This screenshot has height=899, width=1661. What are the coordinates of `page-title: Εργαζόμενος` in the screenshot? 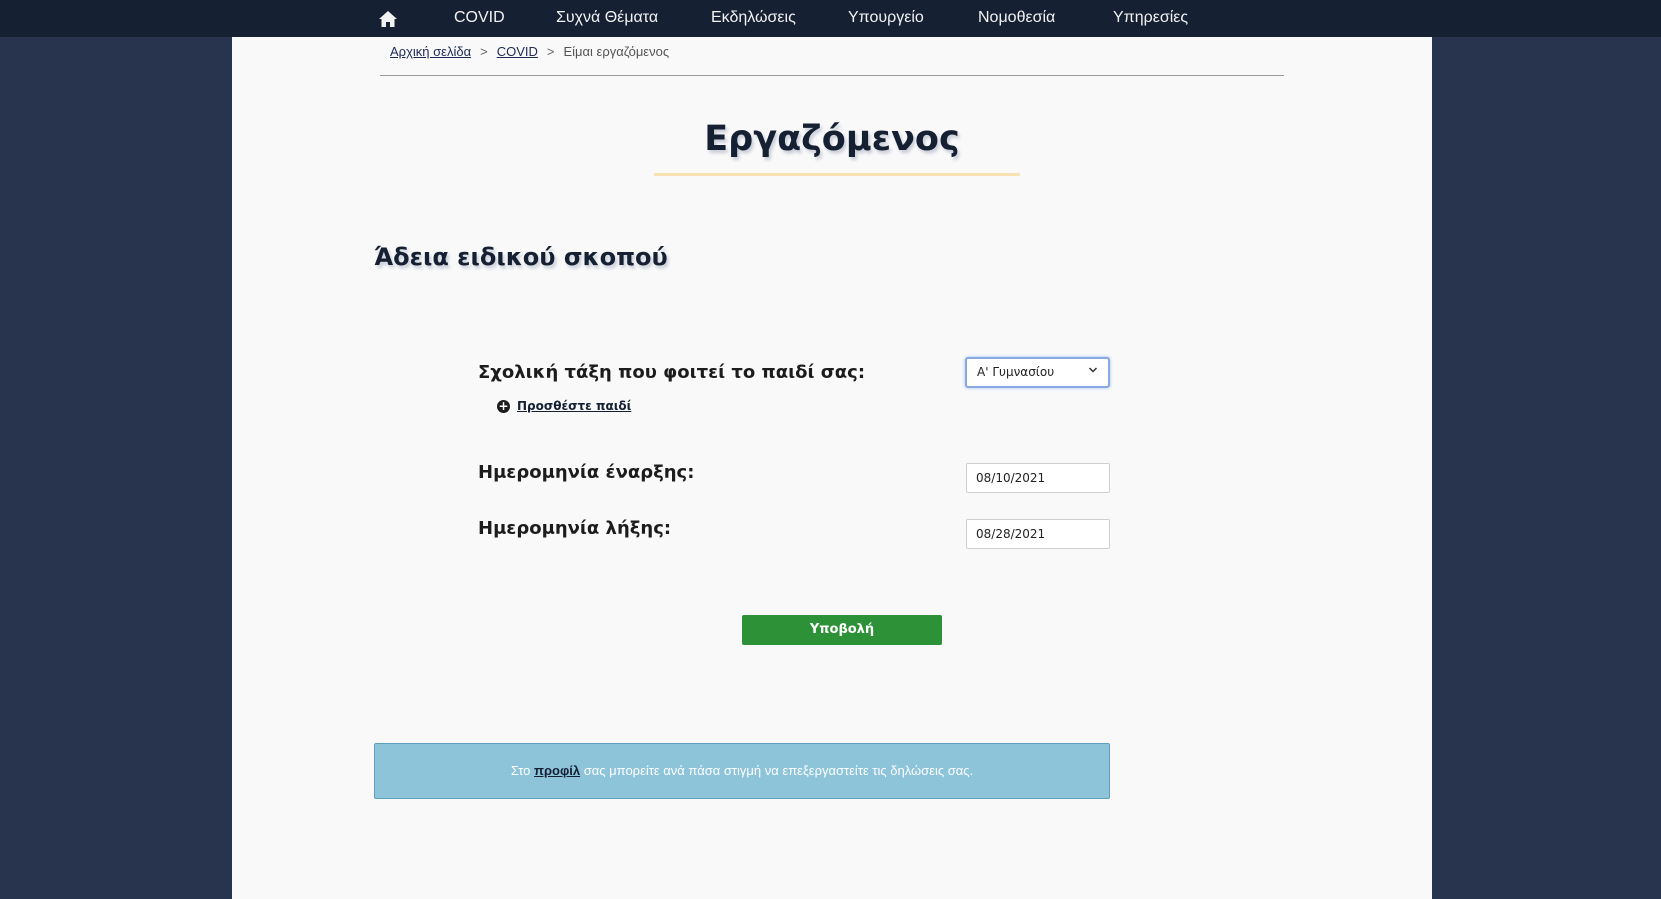 It's located at (832, 139).